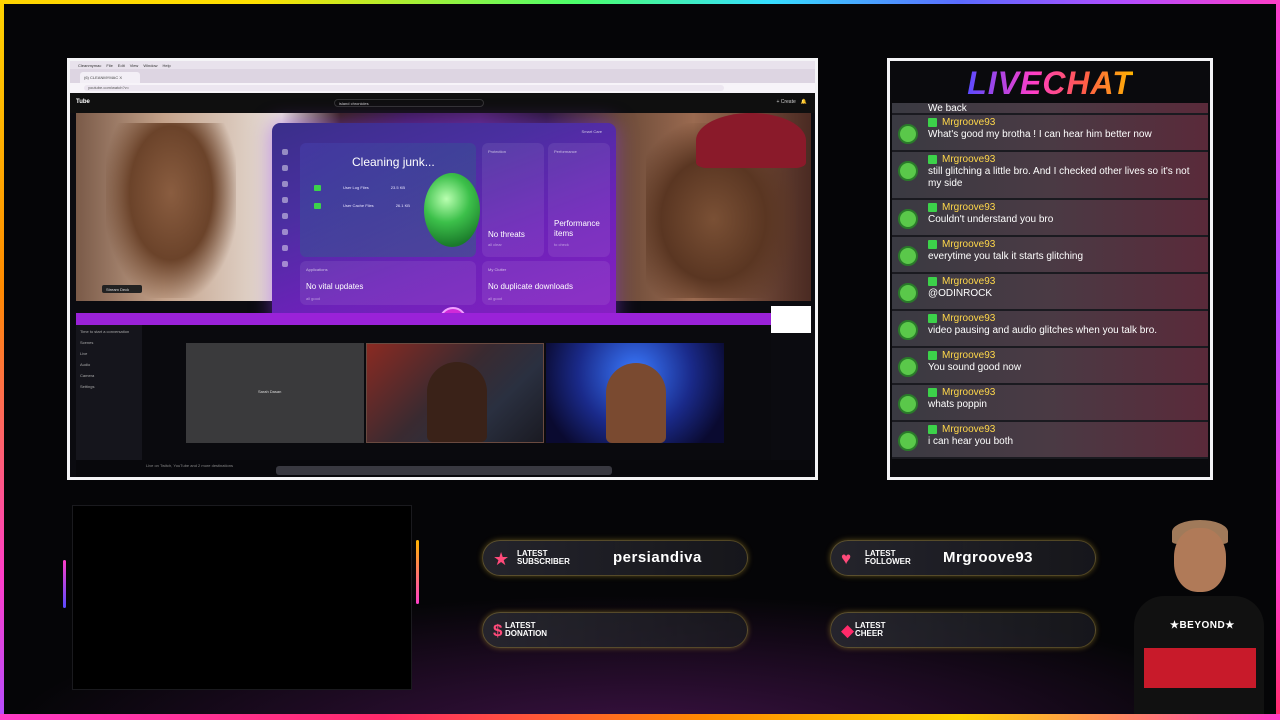 This screenshot has height=720, width=1280. I want to click on shirt-logo: ★BEYOND★, so click(1202, 625).